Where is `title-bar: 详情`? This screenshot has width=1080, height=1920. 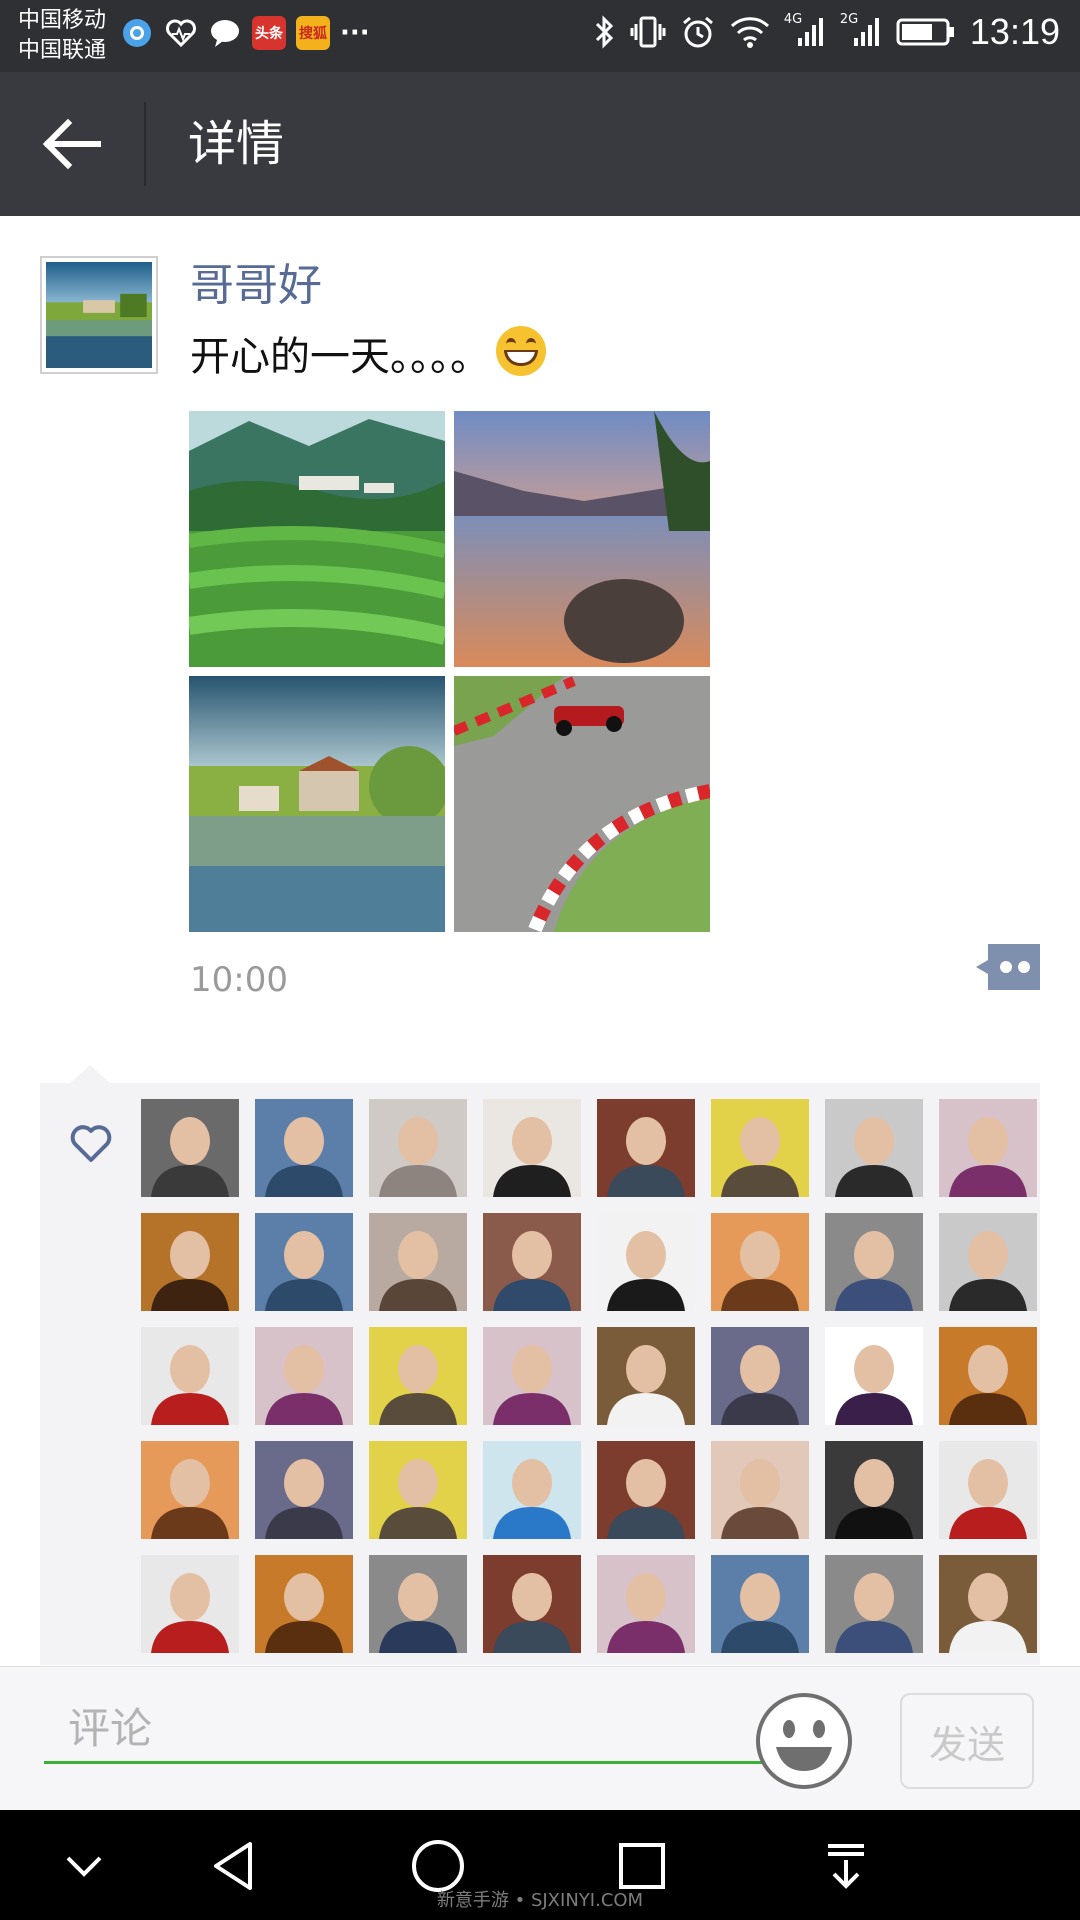 title-bar: 详情 is located at coordinates (540, 144).